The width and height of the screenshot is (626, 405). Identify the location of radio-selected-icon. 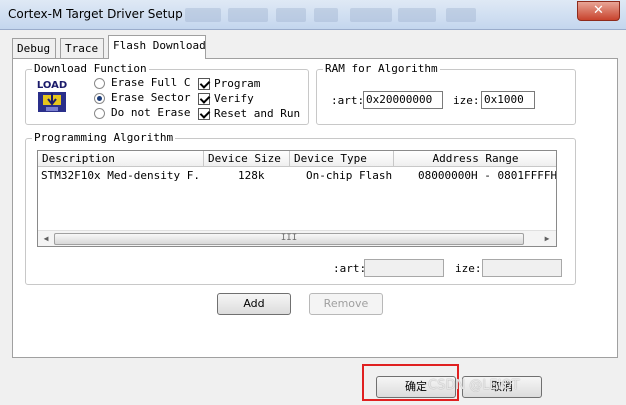
(99, 98).